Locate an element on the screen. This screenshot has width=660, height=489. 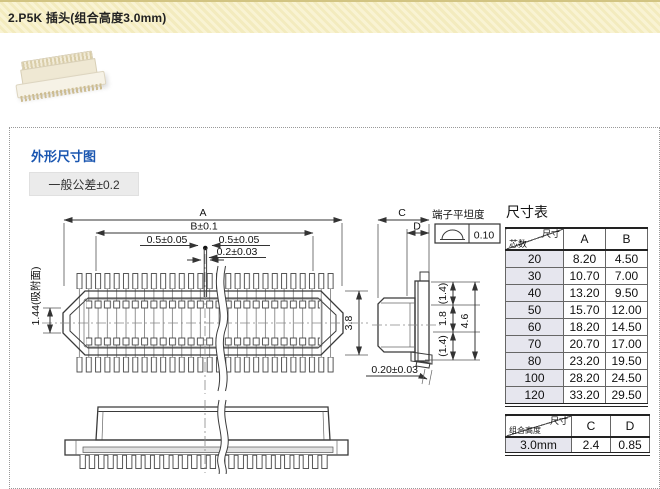
front-pins is located at coordinates (204, 462).